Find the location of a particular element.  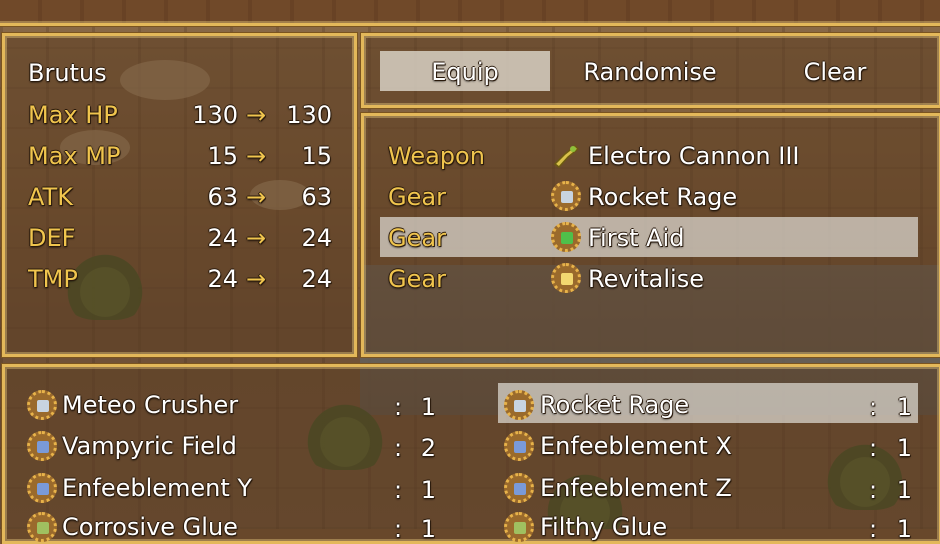

slot-label: Weapon is located at coordinates (436, 156).